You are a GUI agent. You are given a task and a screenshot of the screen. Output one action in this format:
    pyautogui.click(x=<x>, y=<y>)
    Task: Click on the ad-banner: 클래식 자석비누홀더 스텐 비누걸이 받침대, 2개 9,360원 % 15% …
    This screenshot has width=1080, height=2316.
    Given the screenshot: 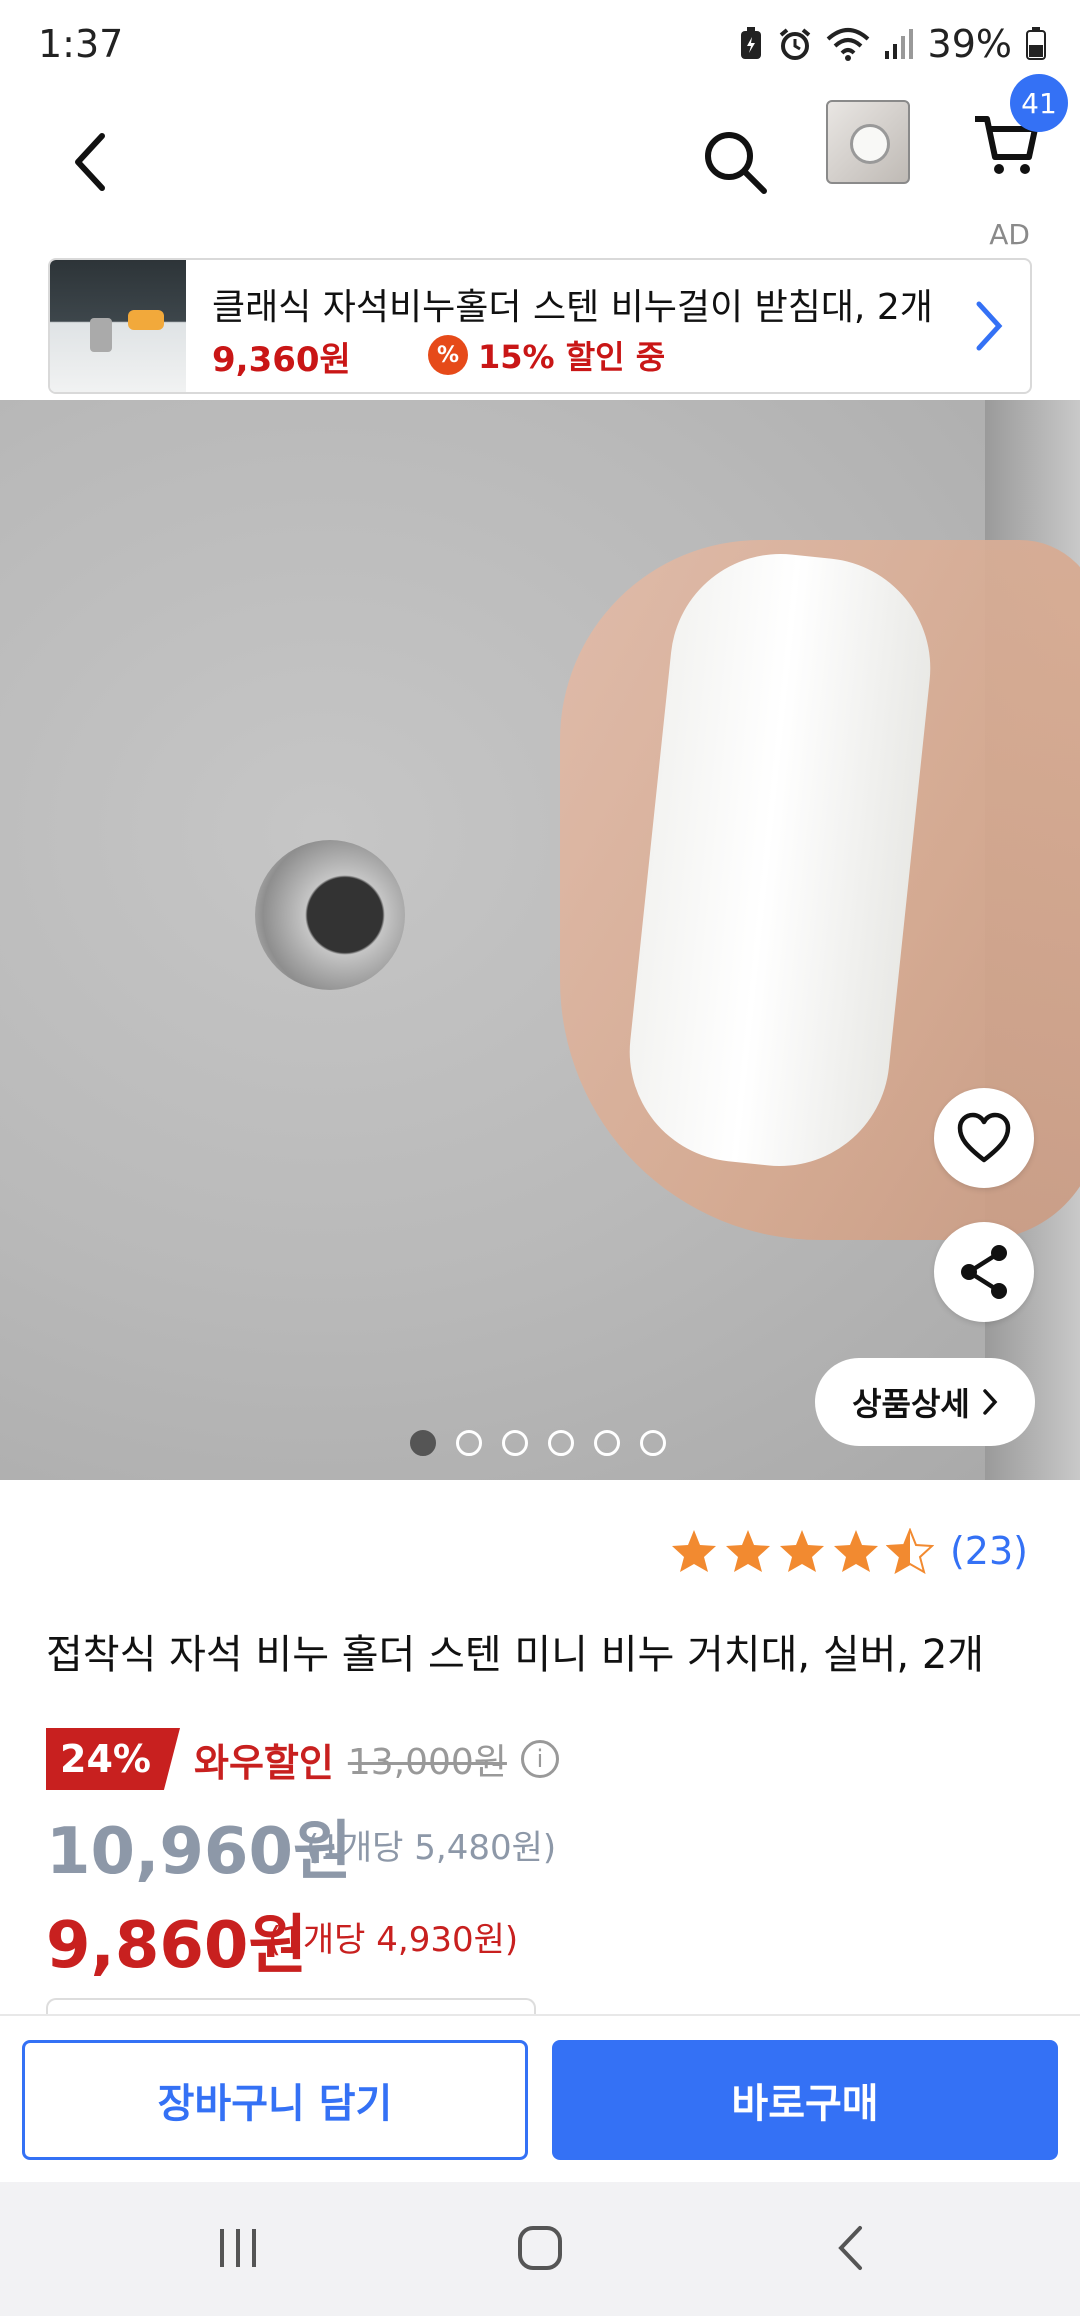 What is the action you would take?
    pyautogui.click(x=540, y=326)
    